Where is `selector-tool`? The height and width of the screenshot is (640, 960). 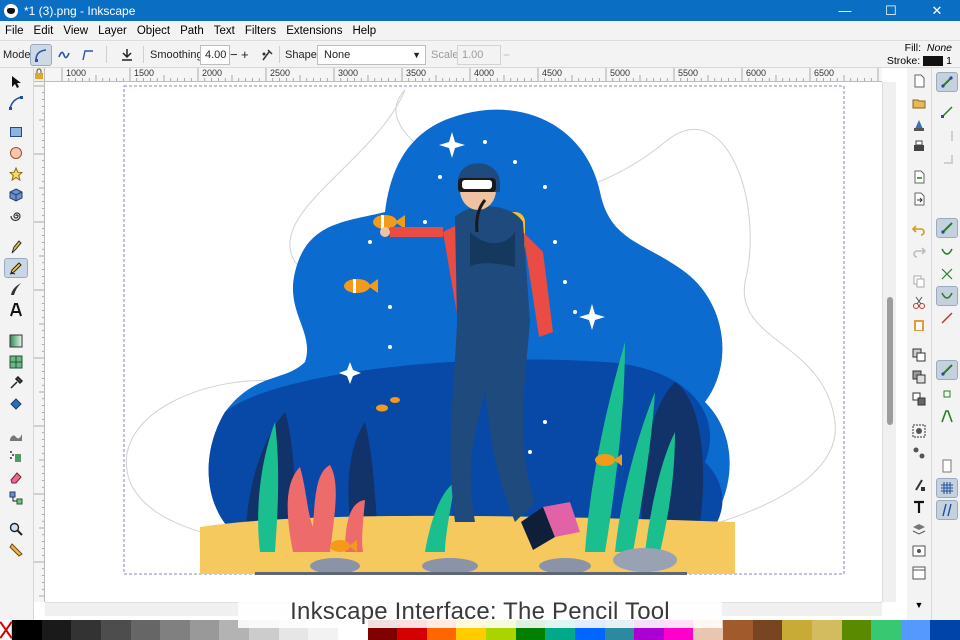 selector-tool is located at coordinates (16, 82).